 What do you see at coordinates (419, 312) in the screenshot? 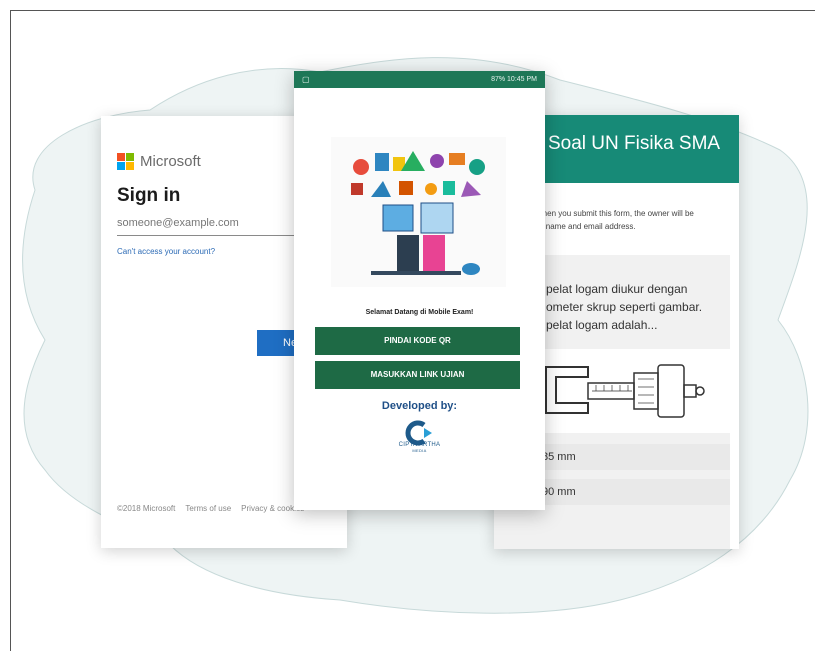
I see `welcome-text: Selamat Datang di Mobile Exam!` at bounding box center [419, 312].